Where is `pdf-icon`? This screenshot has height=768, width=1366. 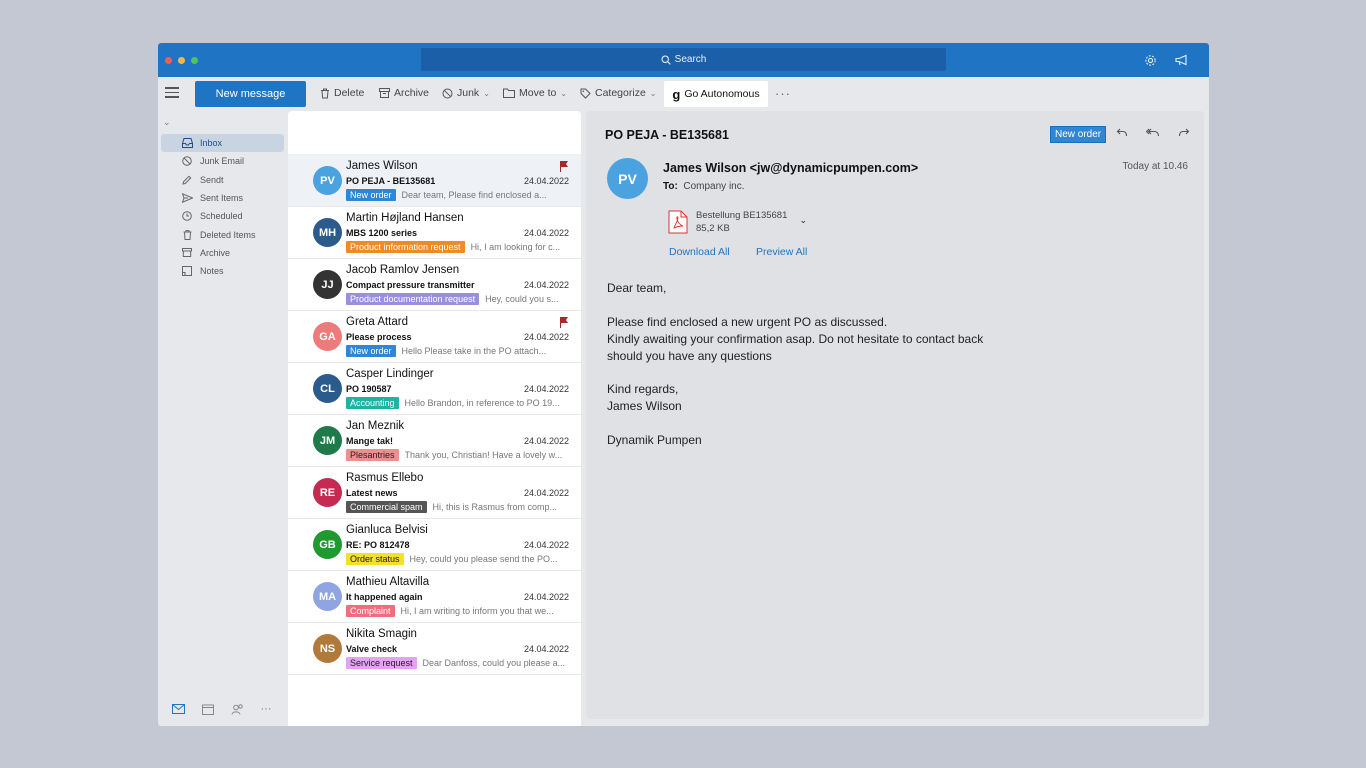
pdf-icon is located at coordinates (678, 221).